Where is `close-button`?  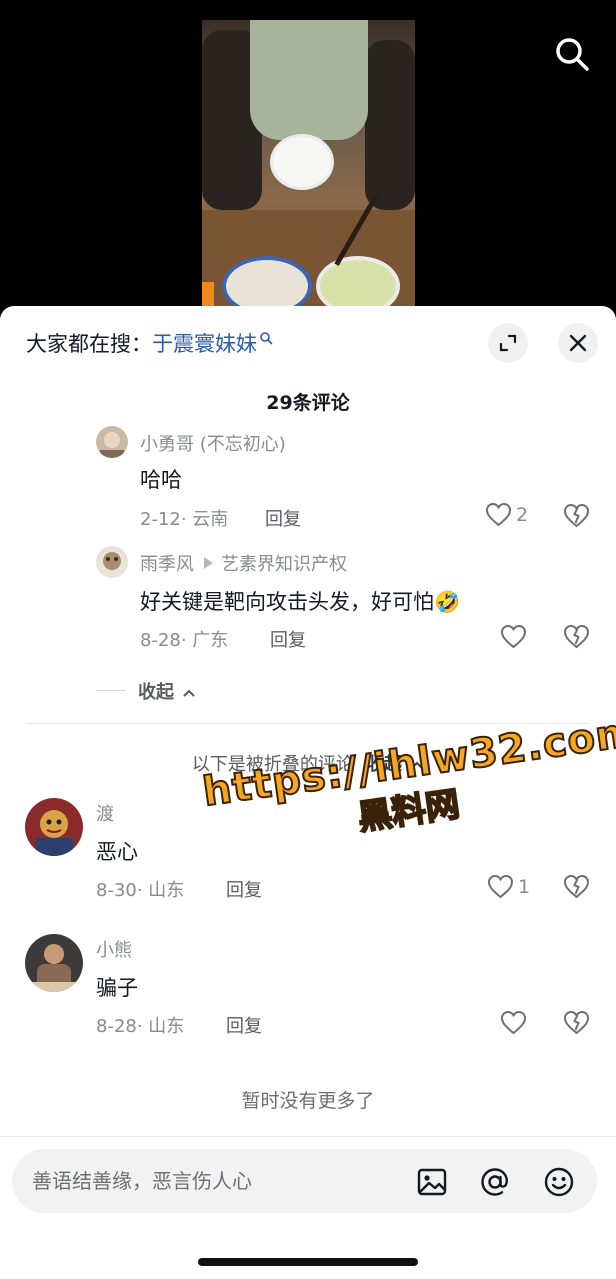
close-button is located at coordinates (578, 343).